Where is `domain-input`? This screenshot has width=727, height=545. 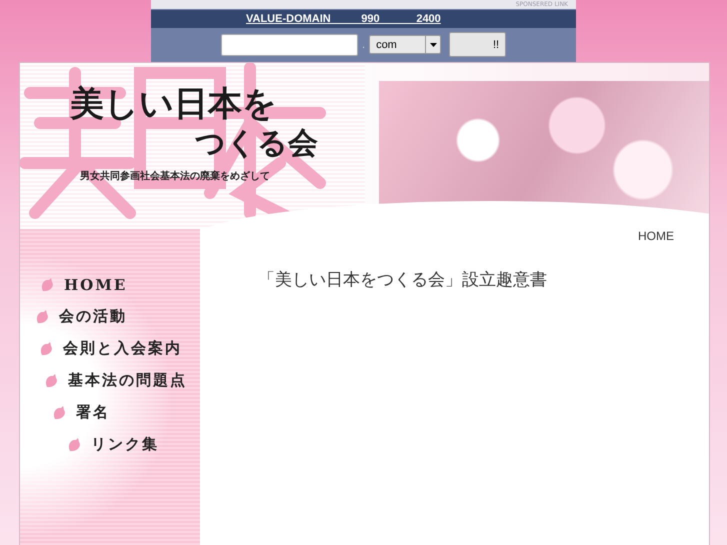
domain-input is located at coordinates (289, 45).